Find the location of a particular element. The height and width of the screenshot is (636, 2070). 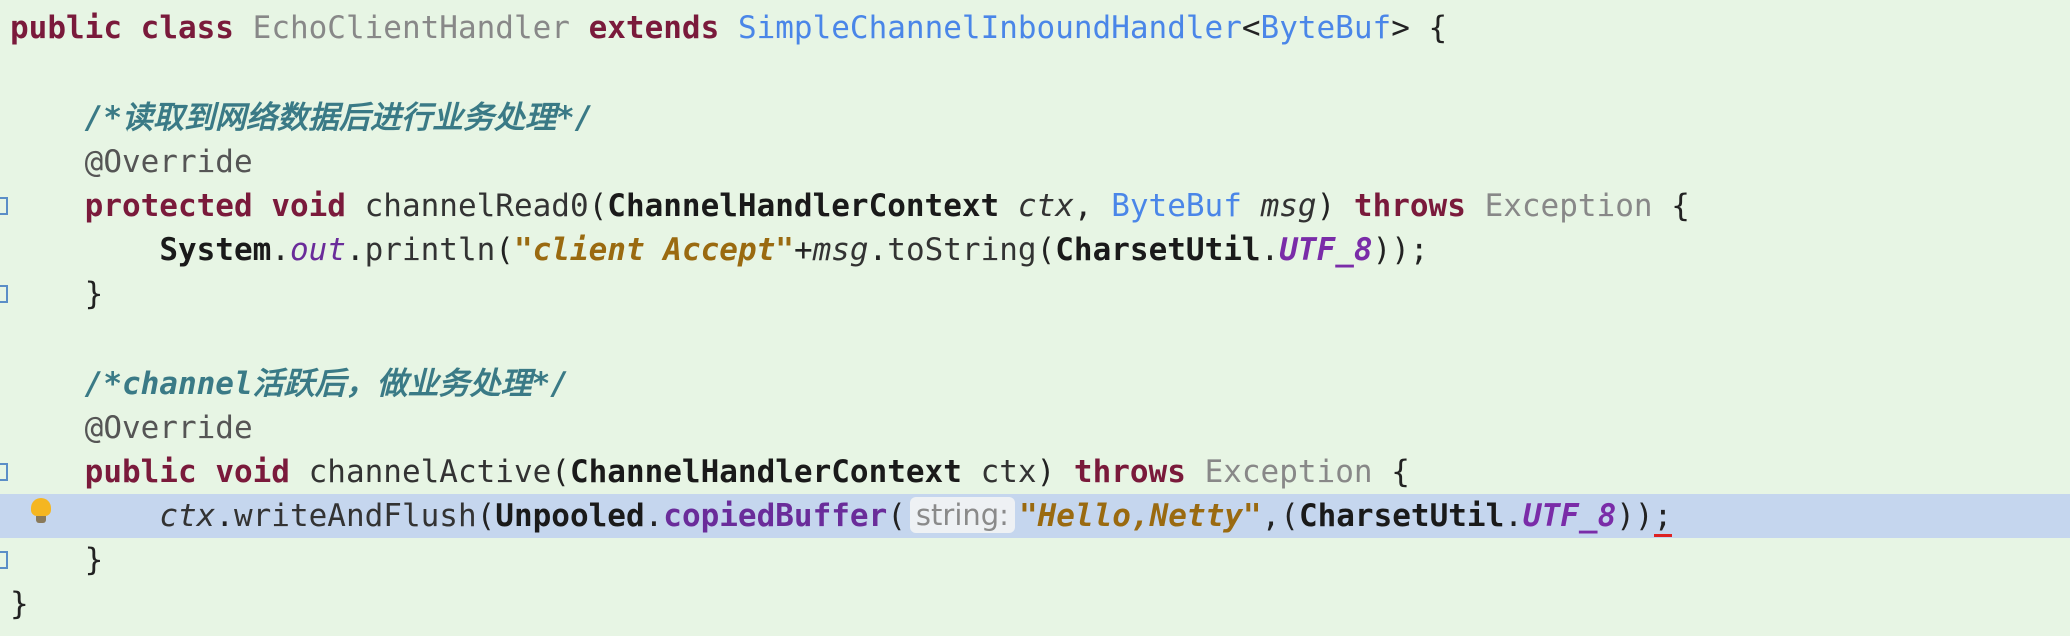

class-name: EchoClientHandler is located at coordinates (411, 28).